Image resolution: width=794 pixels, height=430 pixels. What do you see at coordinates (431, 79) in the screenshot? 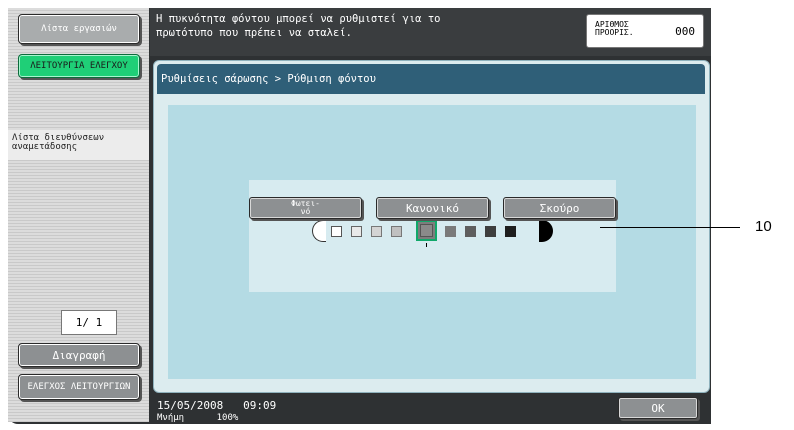
I see `breadcrumb: Ρυθμίσεις σάρωσης > Ρύθμιση φόντου` at bounding box center [431, 79].